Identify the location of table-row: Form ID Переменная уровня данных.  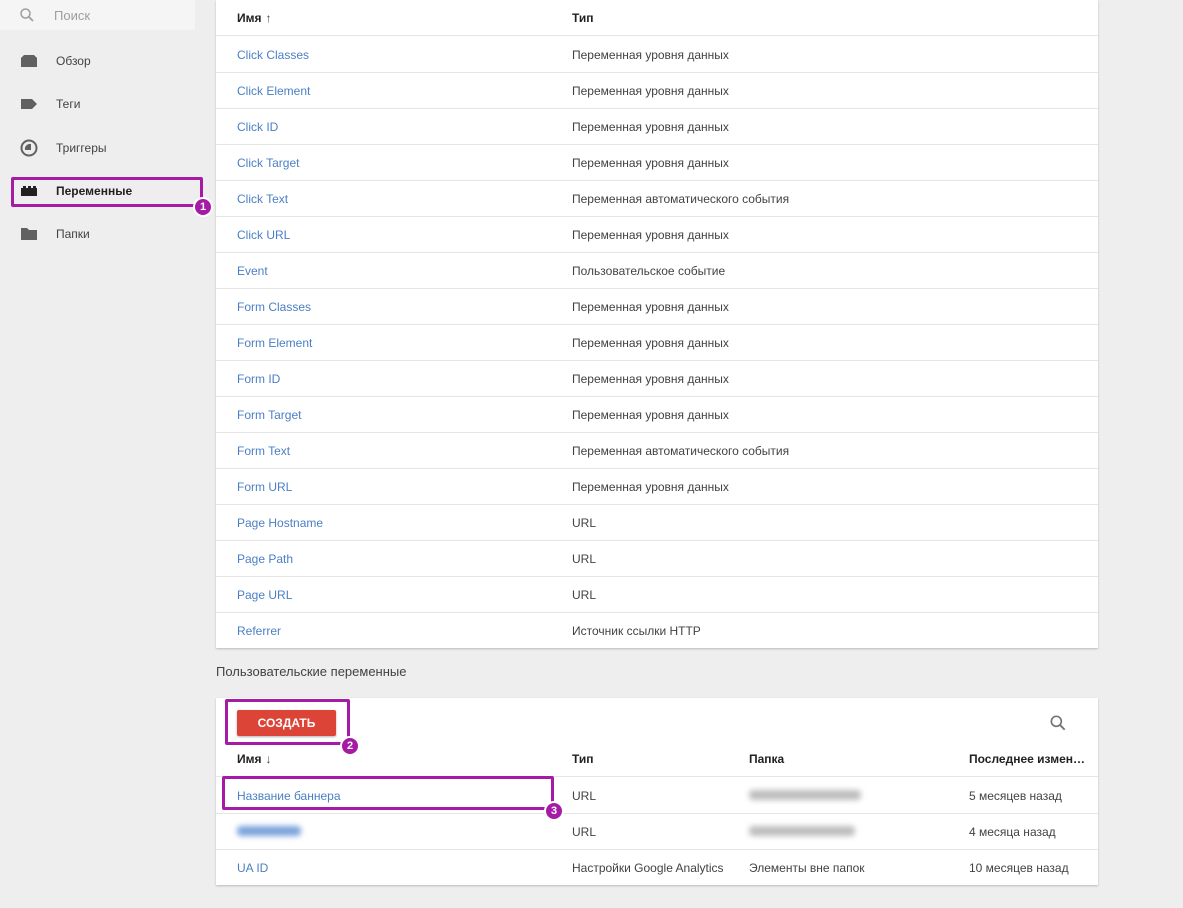
(657, 379).